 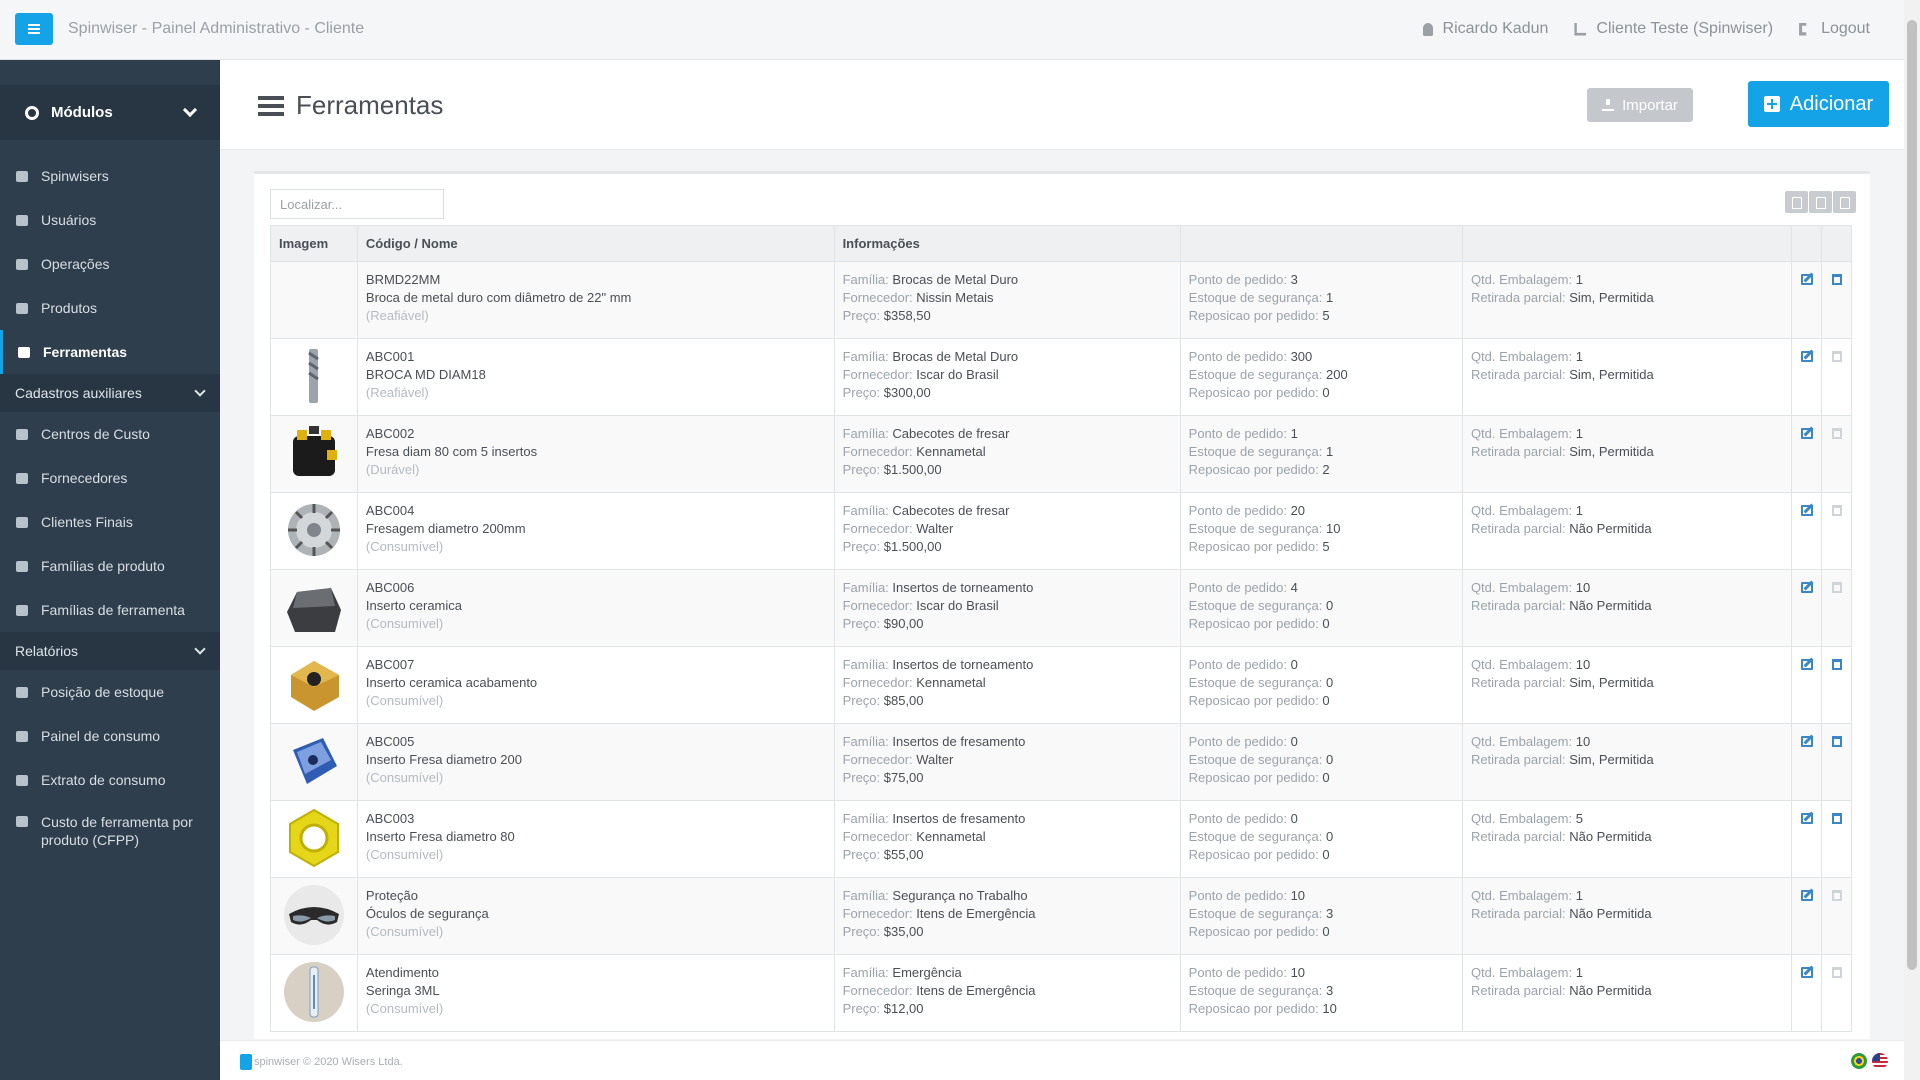 I want to click on export-toolbar, so click(x=1820, y=202).